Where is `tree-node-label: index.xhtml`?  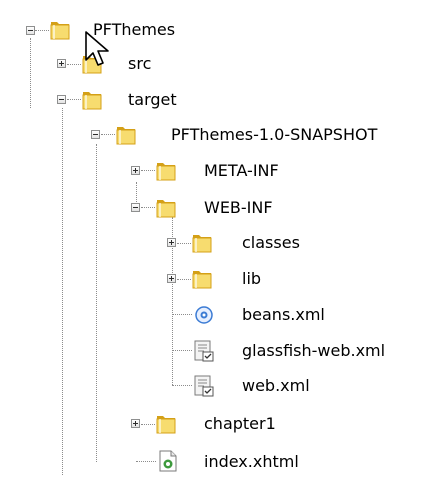
tree-node-label: index.xhtml is located at coordinates (251, 462).